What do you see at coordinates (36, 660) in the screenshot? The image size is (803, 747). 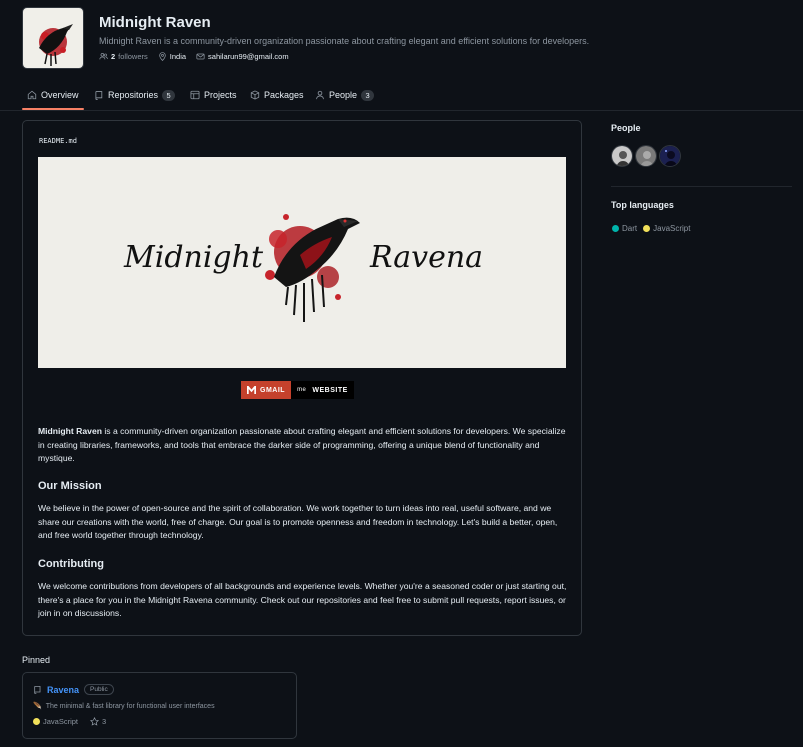 I see `pinned-title: Pinned` at bounding box center [36, 660].